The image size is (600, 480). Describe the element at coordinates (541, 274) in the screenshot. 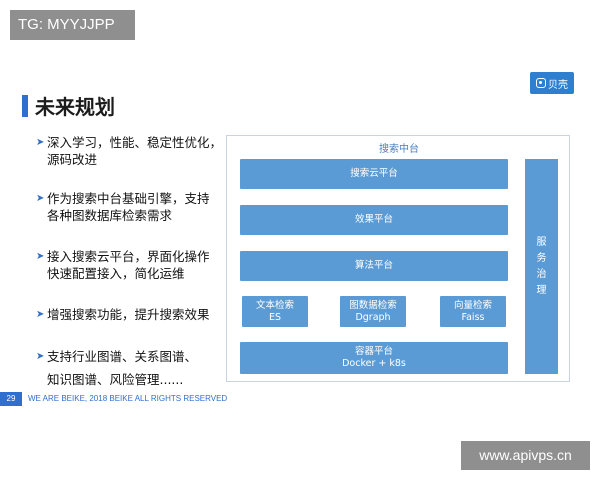

I see `side-char: 治` at that location.